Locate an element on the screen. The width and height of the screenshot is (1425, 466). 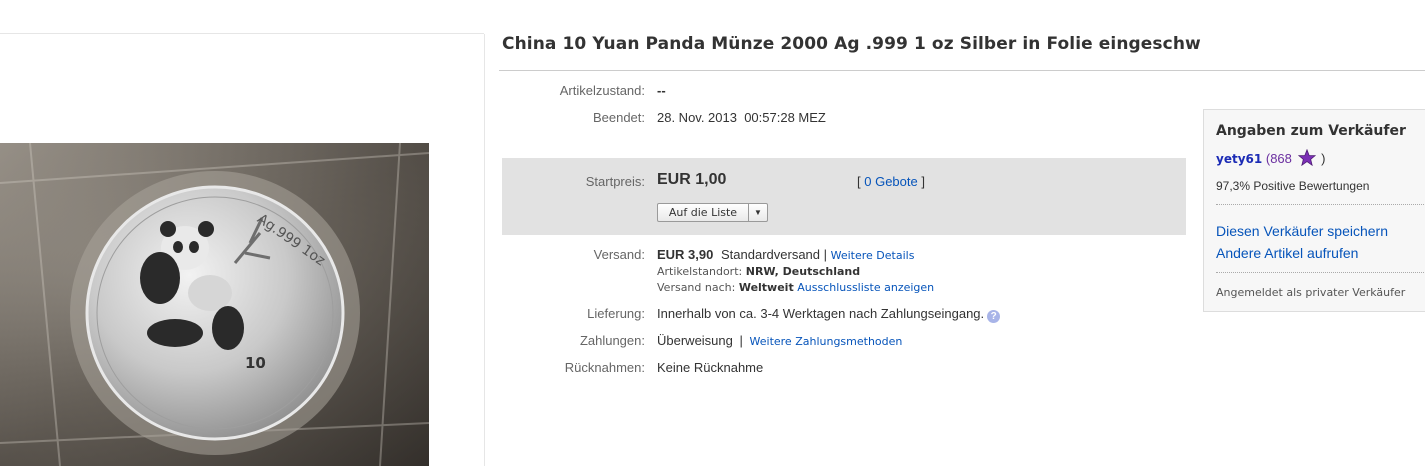
bids-bracket-close: ] is located at coordinates (923, 181).